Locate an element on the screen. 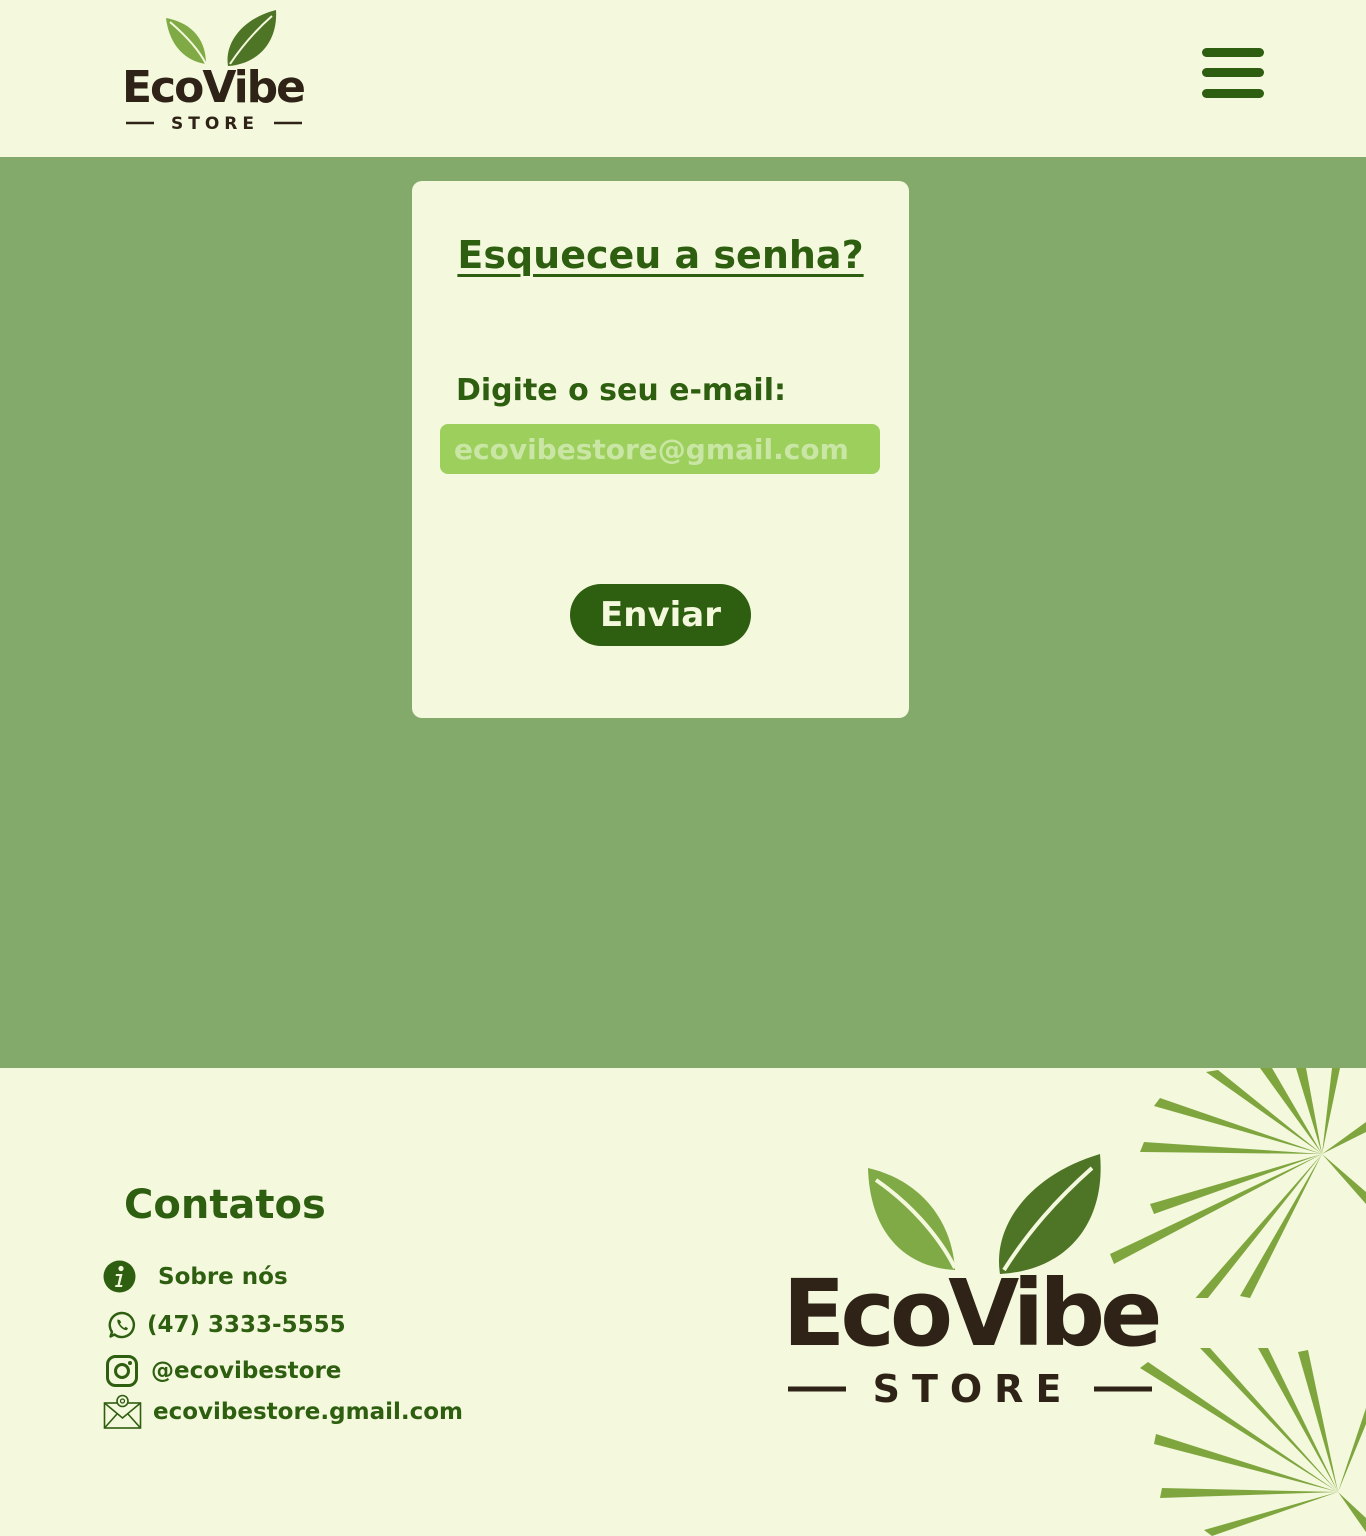  contacts-title: Contatos is located at coordinates (225, 1205).